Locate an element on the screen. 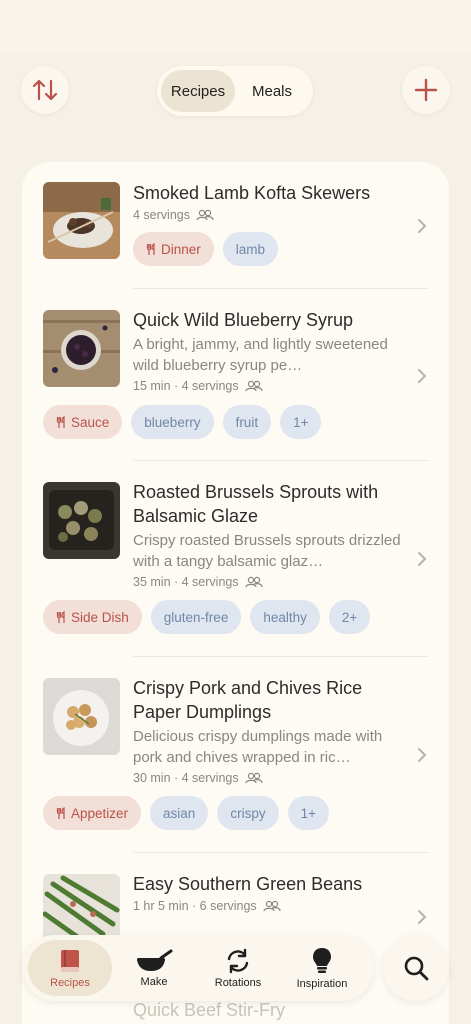 Image resolution: width=471 pixels, height=1024 pixels. recipe-meta: 4 servings is located at coordinates (173, 215).